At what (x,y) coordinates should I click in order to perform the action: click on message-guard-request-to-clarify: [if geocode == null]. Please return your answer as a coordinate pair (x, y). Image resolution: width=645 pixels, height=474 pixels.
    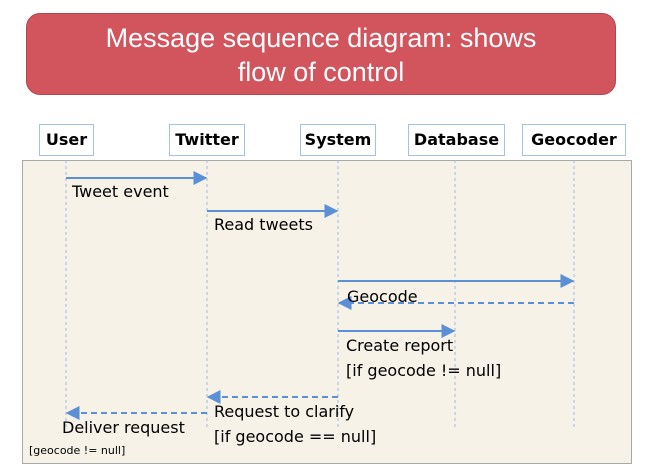
    Looking at the image, I should click on (295, 436).